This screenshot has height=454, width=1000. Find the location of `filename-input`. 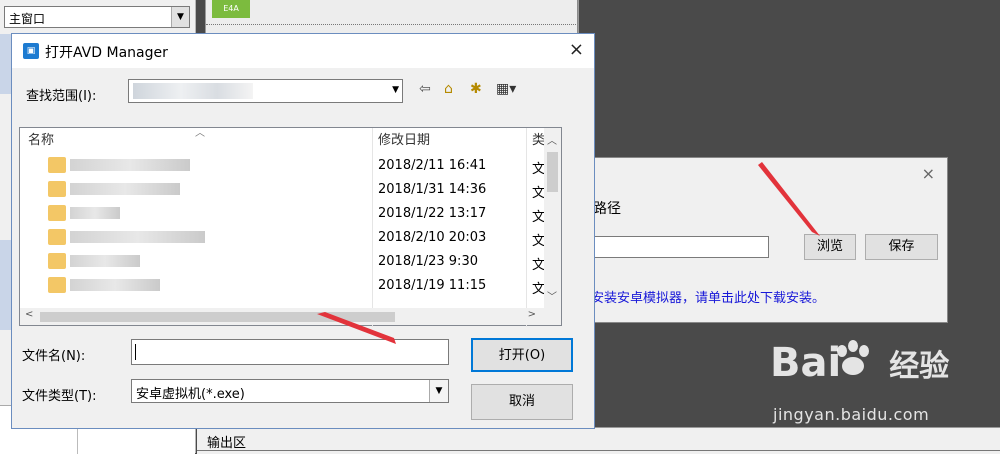

filename-input is located at coordinates (290, 352).